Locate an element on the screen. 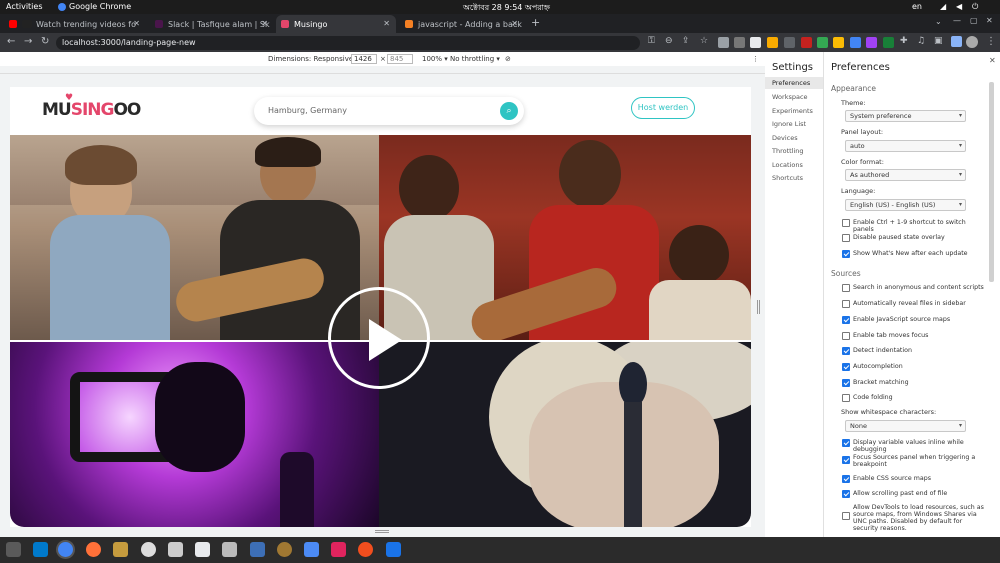  nav-experiments: Experiments is located at coordinates (794, 111).